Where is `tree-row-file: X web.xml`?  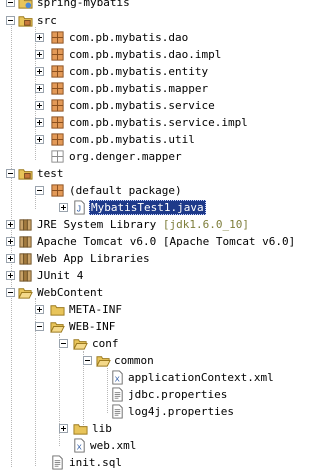 tree-row-file: X web.xml is located at coordinates (147, 445).